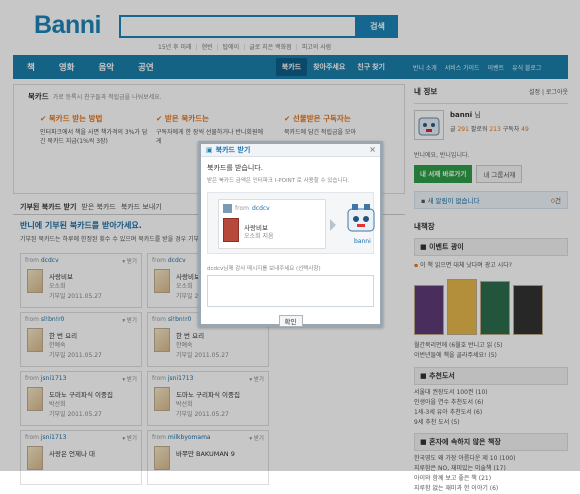  Describe the element at coordinates (235, 168) in the screenshot. I see `modal-line1: 북카드를 받습니다.` at that location.